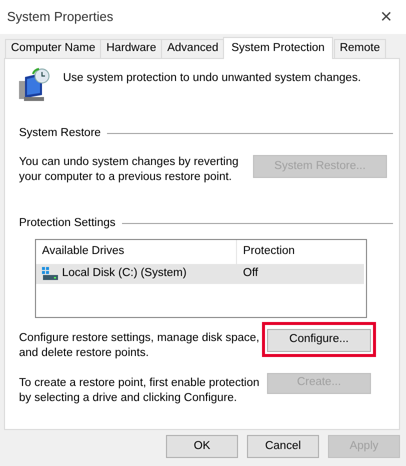  Describe the element at coordinates (278, 48) in the screenshot. I see `tab: System Protection` at that location.